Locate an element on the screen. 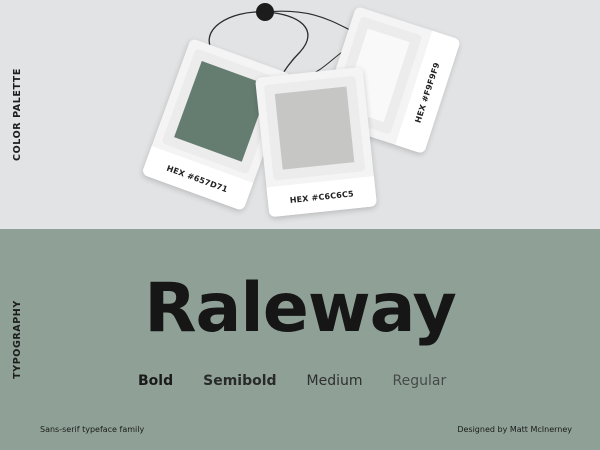 This screenshot has width=600, height=450. swatch-hex-2: HEX #C6C6C5 is located at coordinates (322, 196).